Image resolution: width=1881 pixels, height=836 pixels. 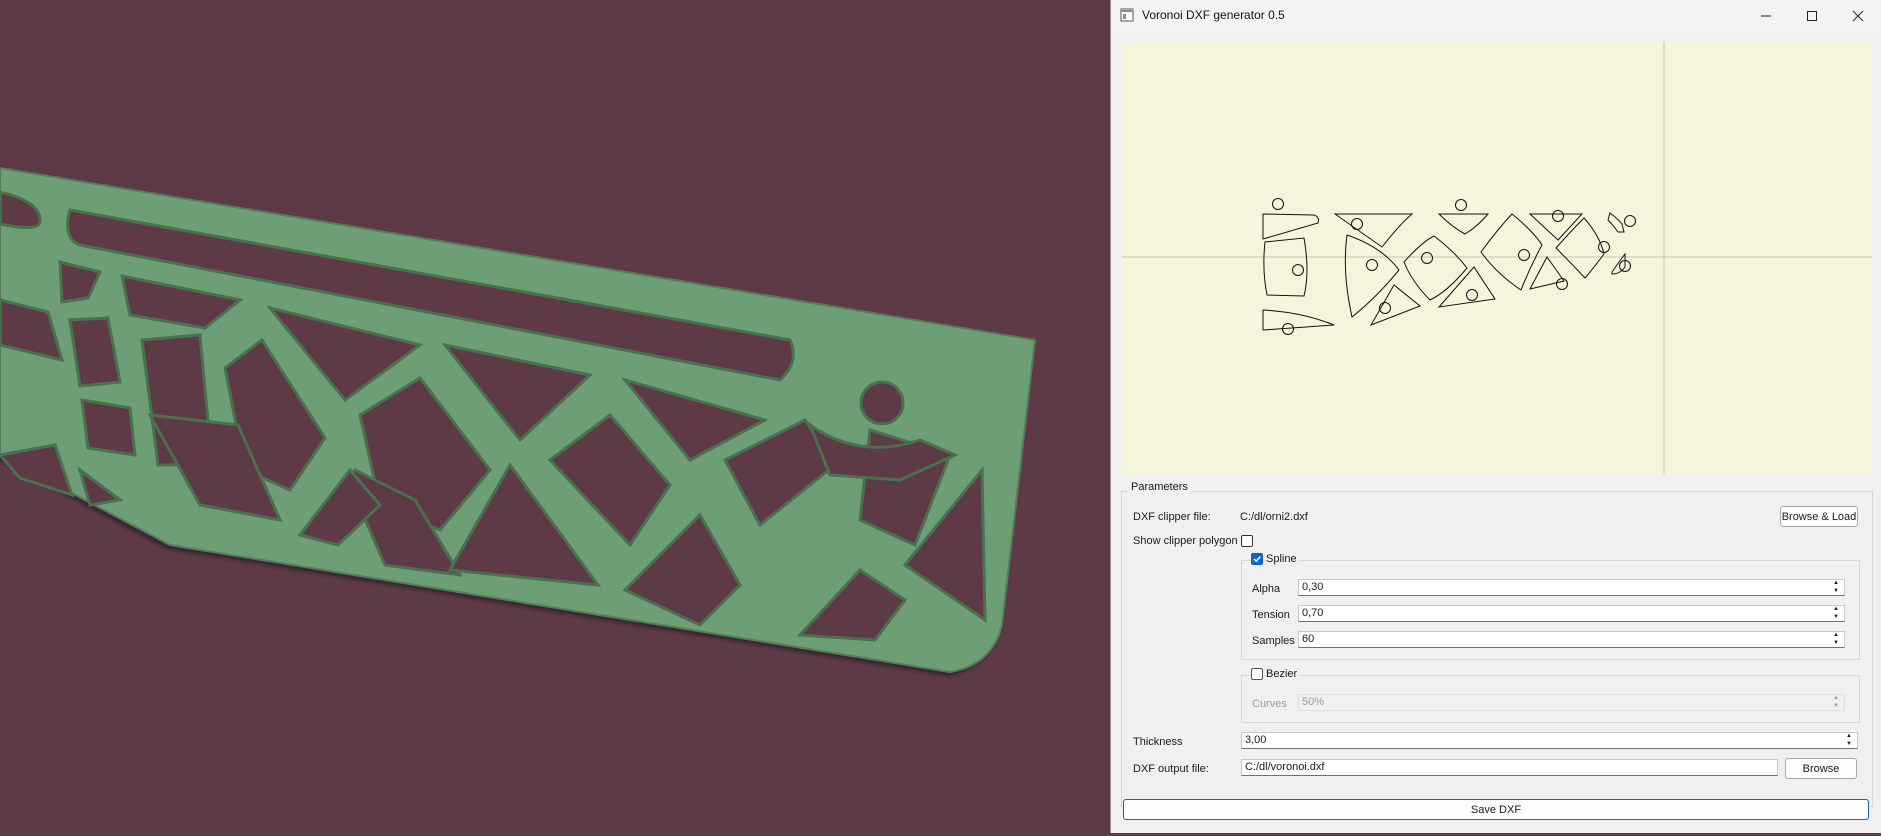 What do you see at coordinates (1571, 587) in the screenshot?
I see `alpha-input: 0,30` at bounding box center [1571, 587].